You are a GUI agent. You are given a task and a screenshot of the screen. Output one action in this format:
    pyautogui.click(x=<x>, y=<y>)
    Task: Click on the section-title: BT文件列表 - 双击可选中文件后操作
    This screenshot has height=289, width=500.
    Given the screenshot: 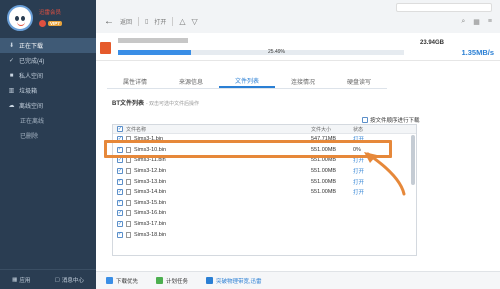 What is the action you would take?
    pyautogui.click(x=156, y=104)
    